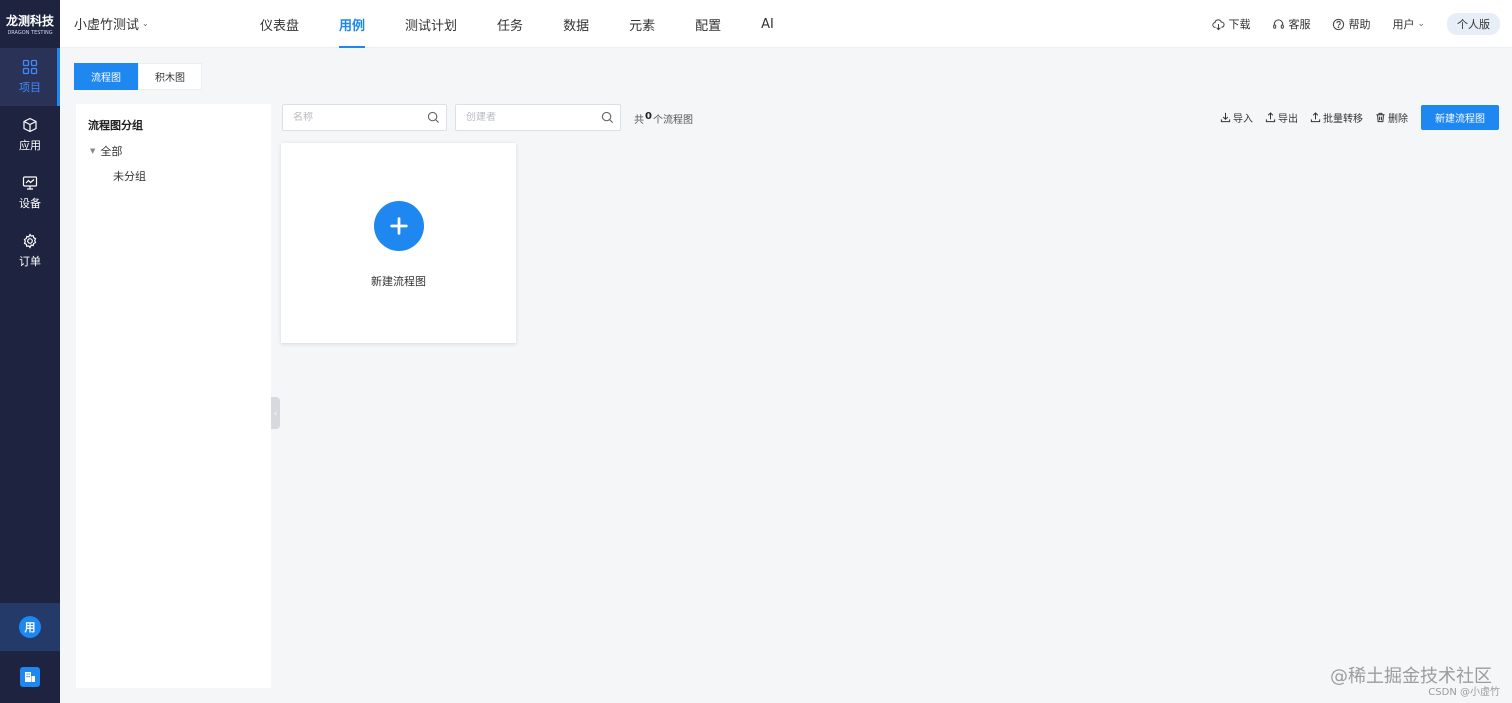  What do you see at coordinates (576, 24) in the screenshot?
I see `tab-data: 数据` at bounding box center [576, 24].